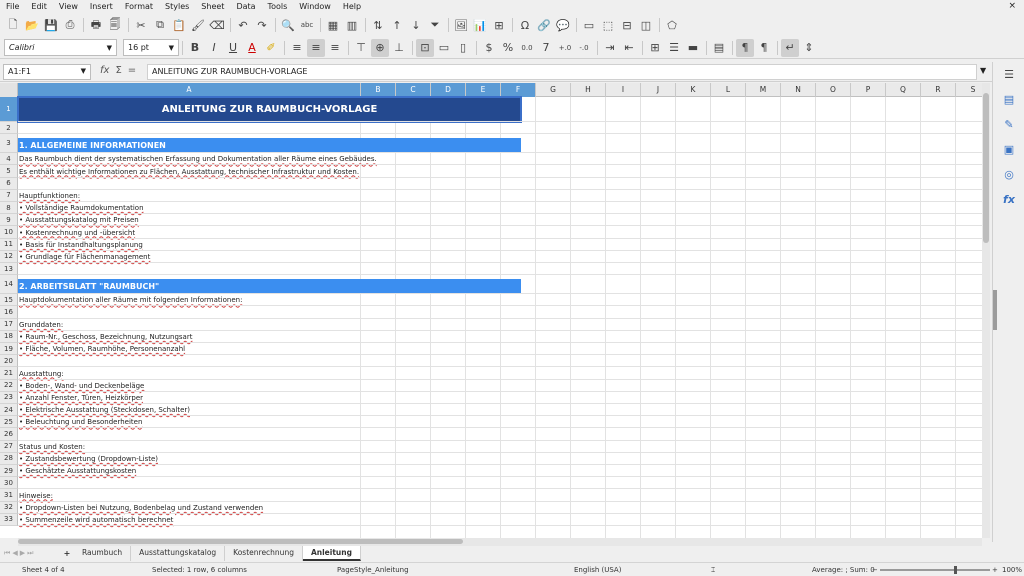  What do you see at coordinates (214, 48) in the screenshot?
I see `italic-icon: I` at bounding box center [214, 48].